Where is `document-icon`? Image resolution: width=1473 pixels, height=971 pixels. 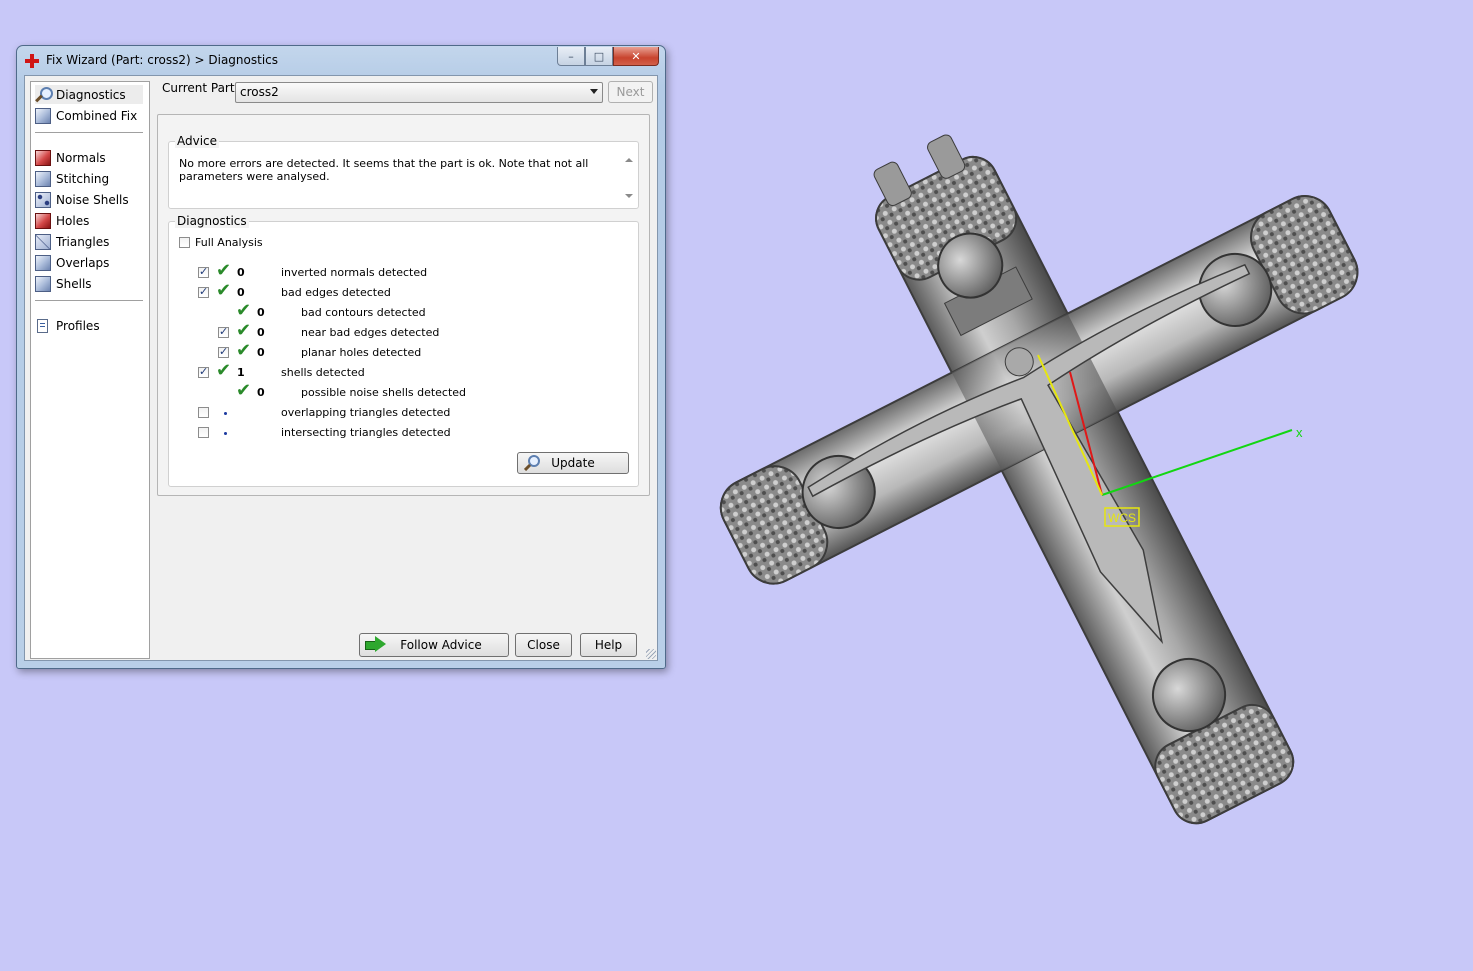
document-icon is located at coordinates (43, 326).